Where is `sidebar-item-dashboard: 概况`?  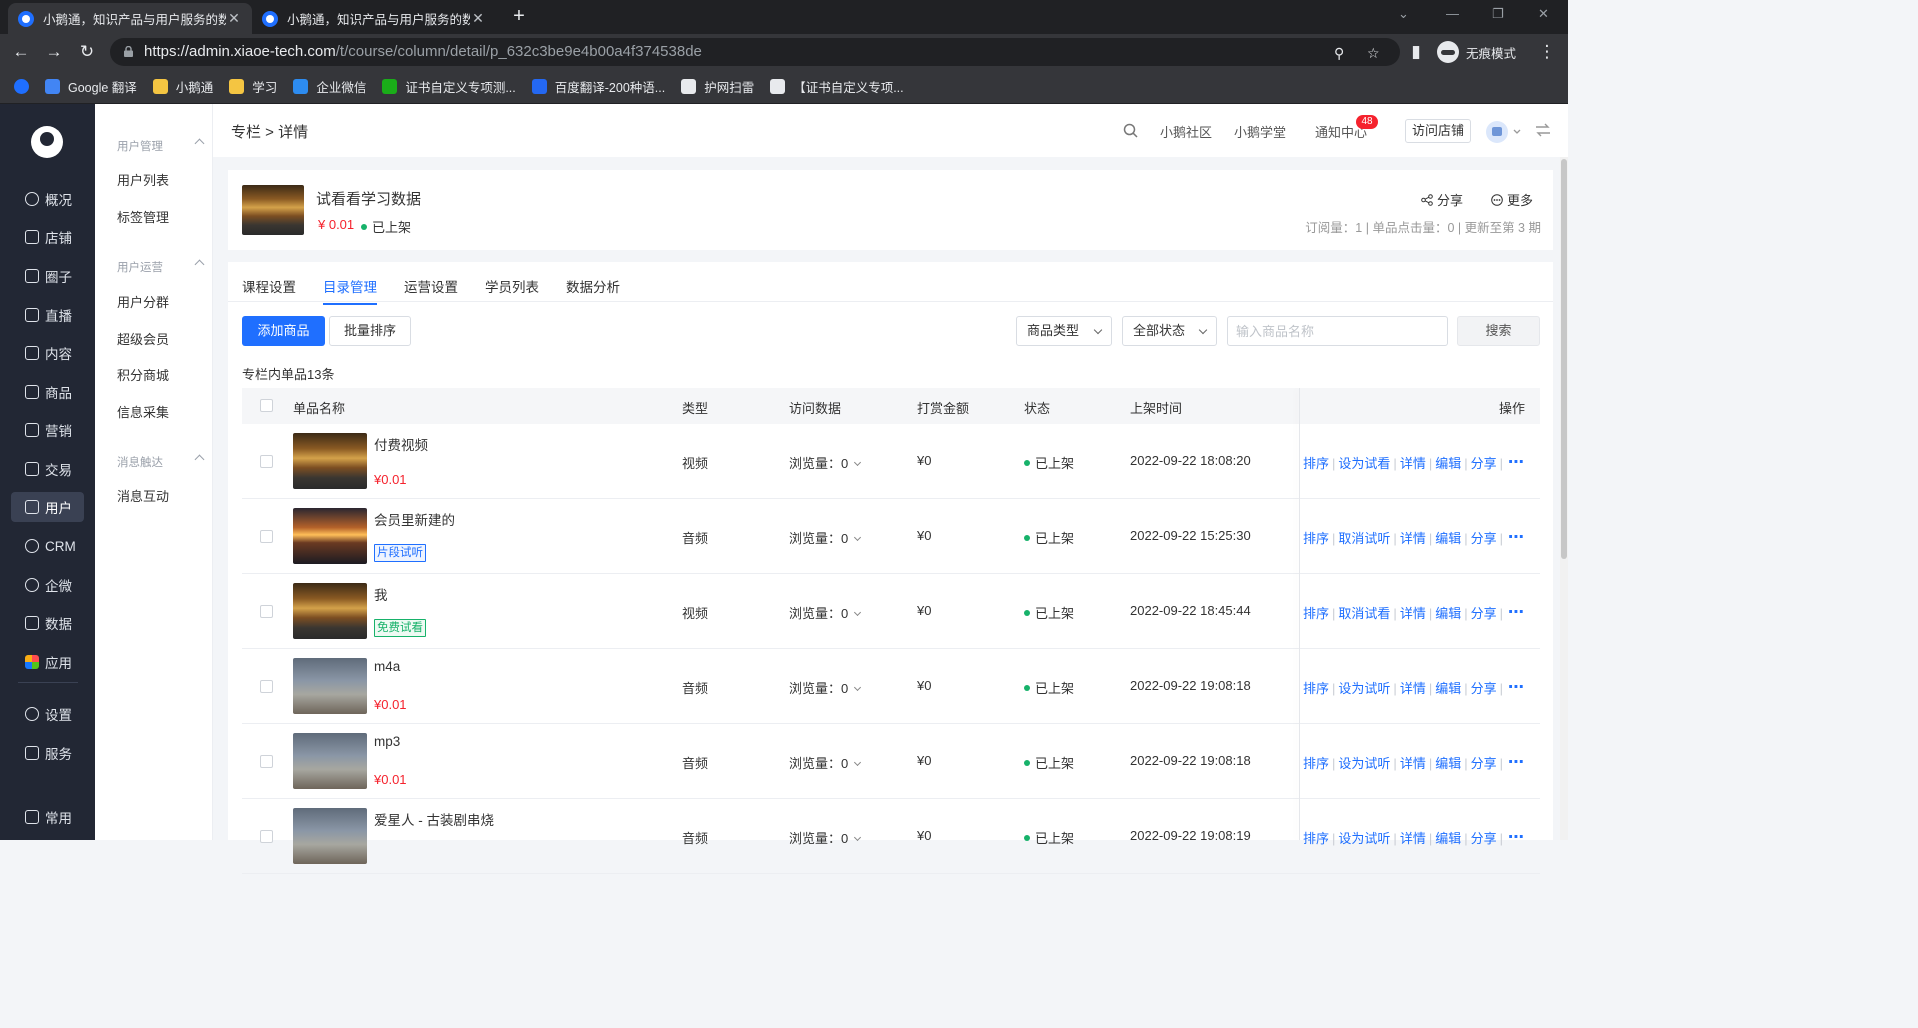 sidebar-item-dashboard: 概况 is located at coordinates (47, 199).